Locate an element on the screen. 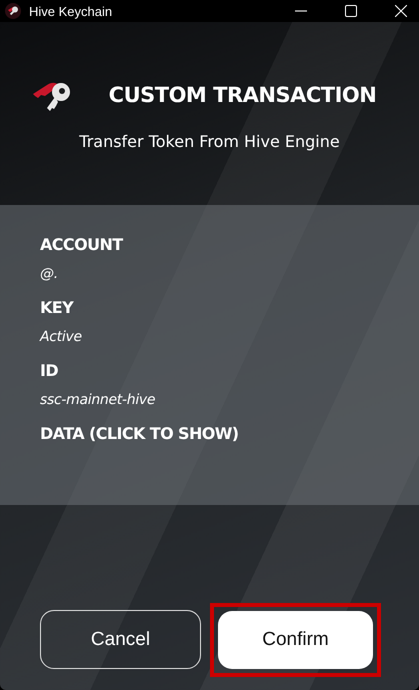 Image resolution: width=419 pixels, height=690 pixels. field-label: KEY is located at coordinates (57, 307).